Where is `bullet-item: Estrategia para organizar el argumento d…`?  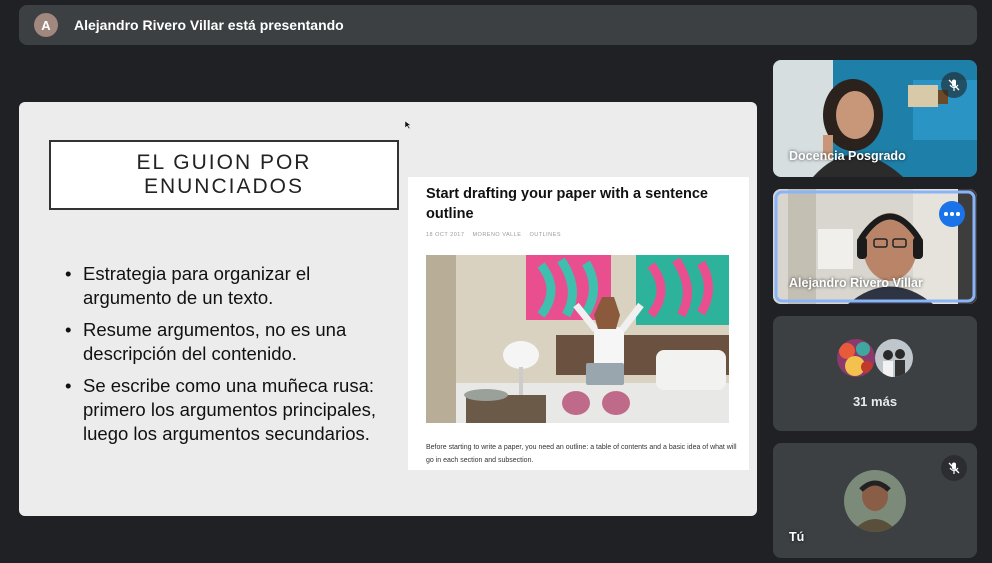 bullet-item: Estrategia para organizar el argumento d… is located at coordinates (223, 286).